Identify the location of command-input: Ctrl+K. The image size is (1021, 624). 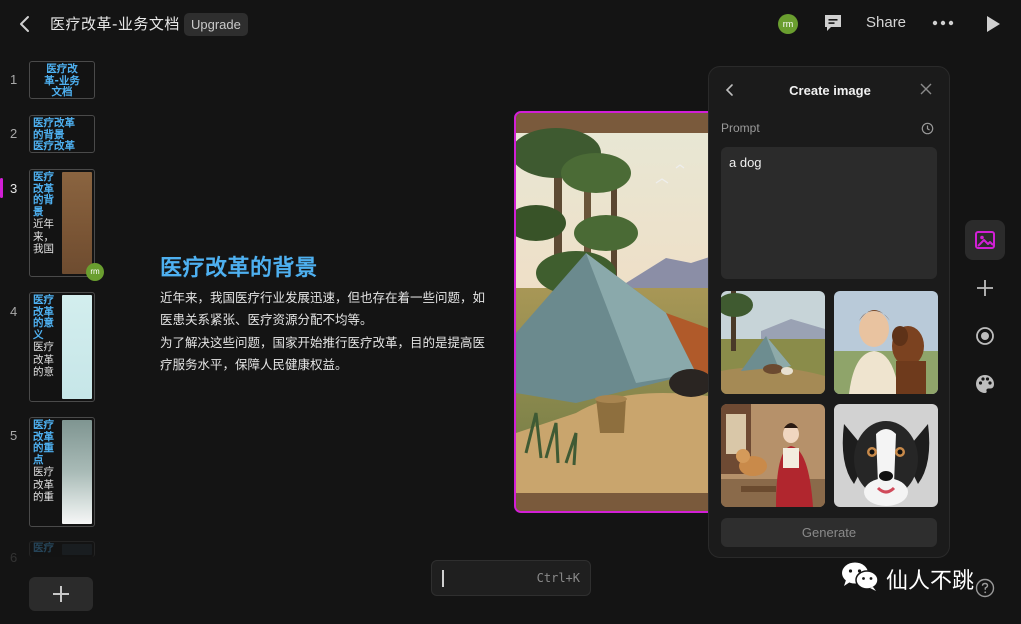
(511, 578).